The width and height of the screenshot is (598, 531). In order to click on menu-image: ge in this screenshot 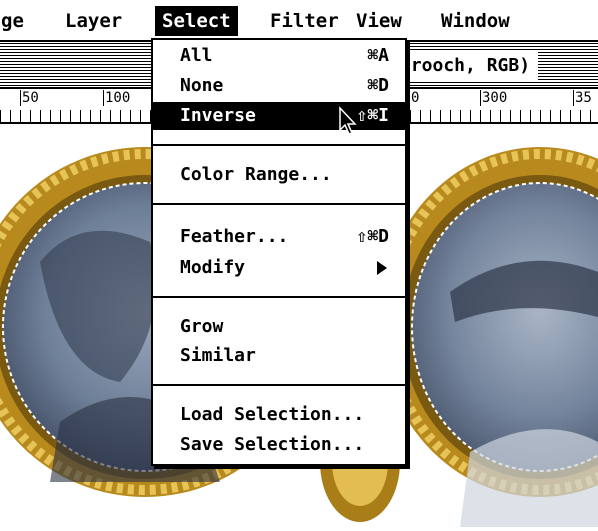, I will do `click(15, 21)`.